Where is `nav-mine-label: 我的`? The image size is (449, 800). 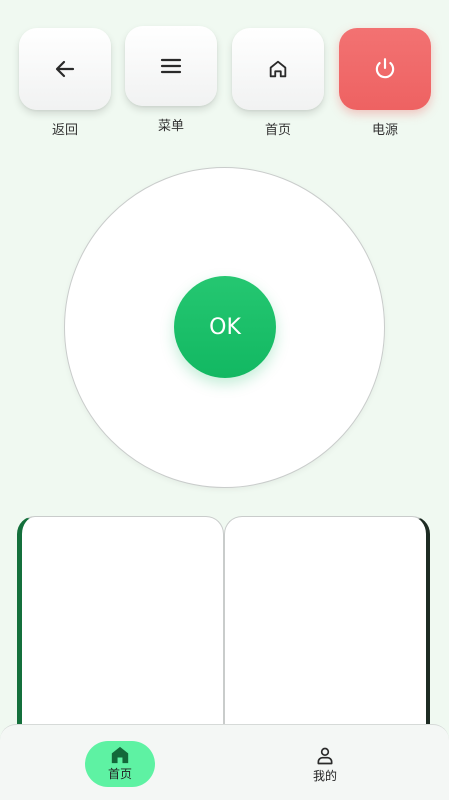 nav-mine-label: 我的 is located at coordinates (324, 776).